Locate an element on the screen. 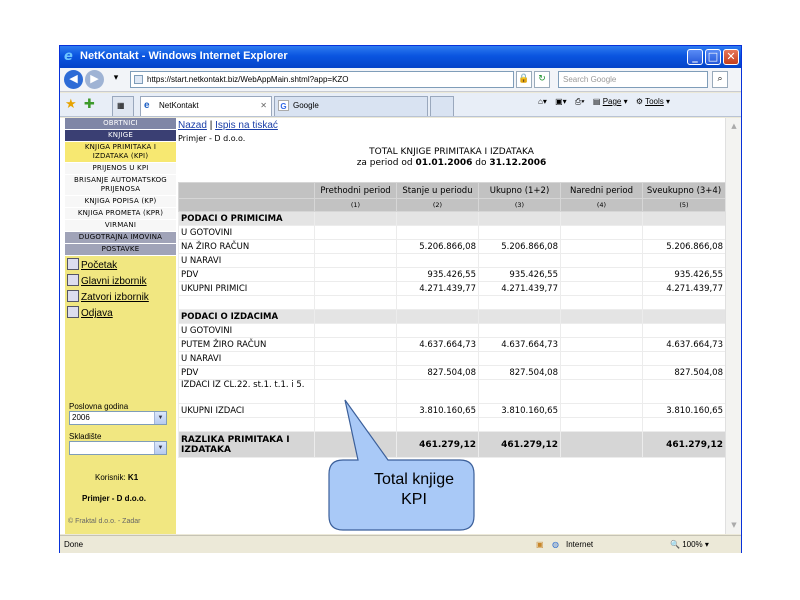 The height and width of the screenshot is (600, 800). favorites-star-icon: ★ is located at coordinates (71, 104).